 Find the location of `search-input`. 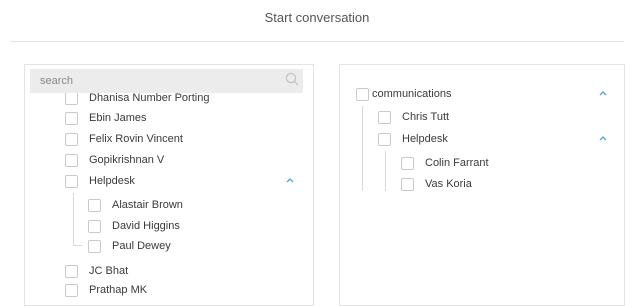

search-input is located at coordinates (166, 81).